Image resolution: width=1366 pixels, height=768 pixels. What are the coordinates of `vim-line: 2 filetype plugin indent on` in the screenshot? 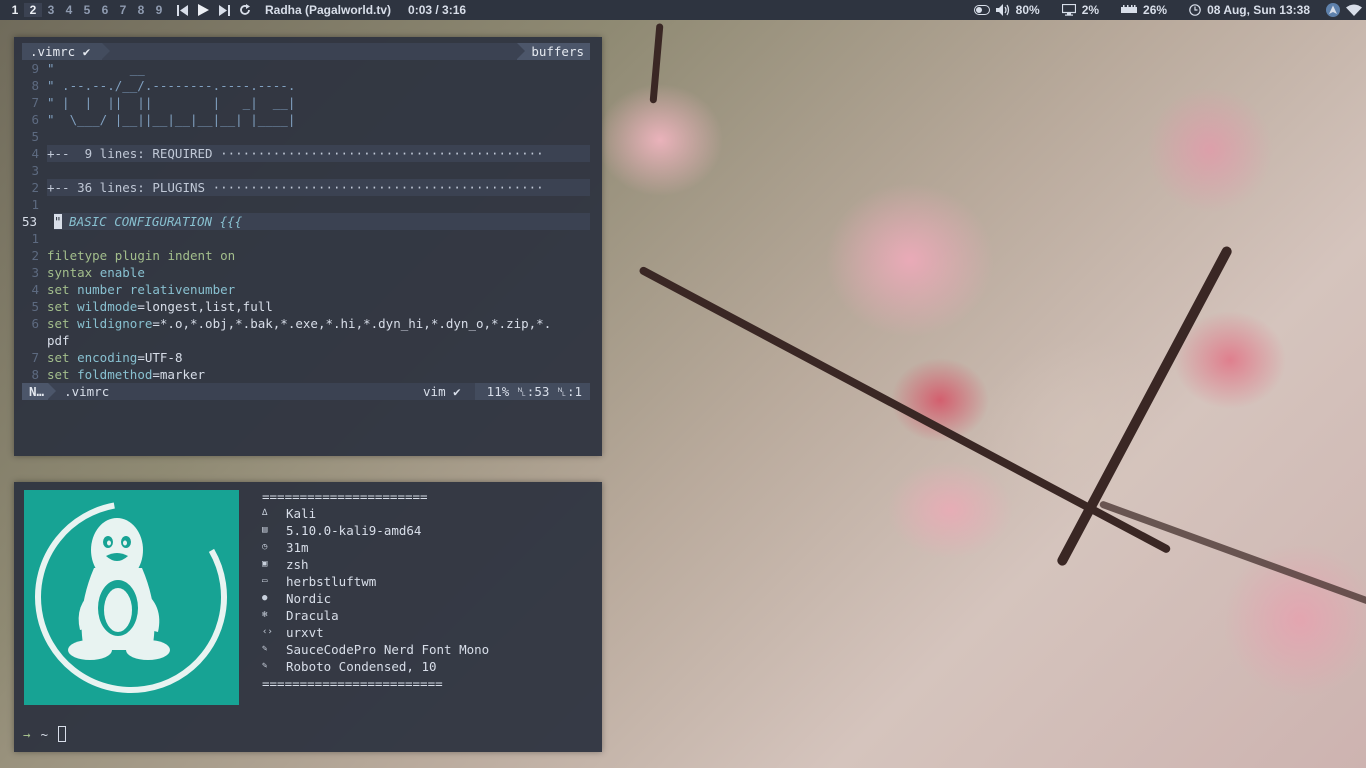 It's located at (306, 255).